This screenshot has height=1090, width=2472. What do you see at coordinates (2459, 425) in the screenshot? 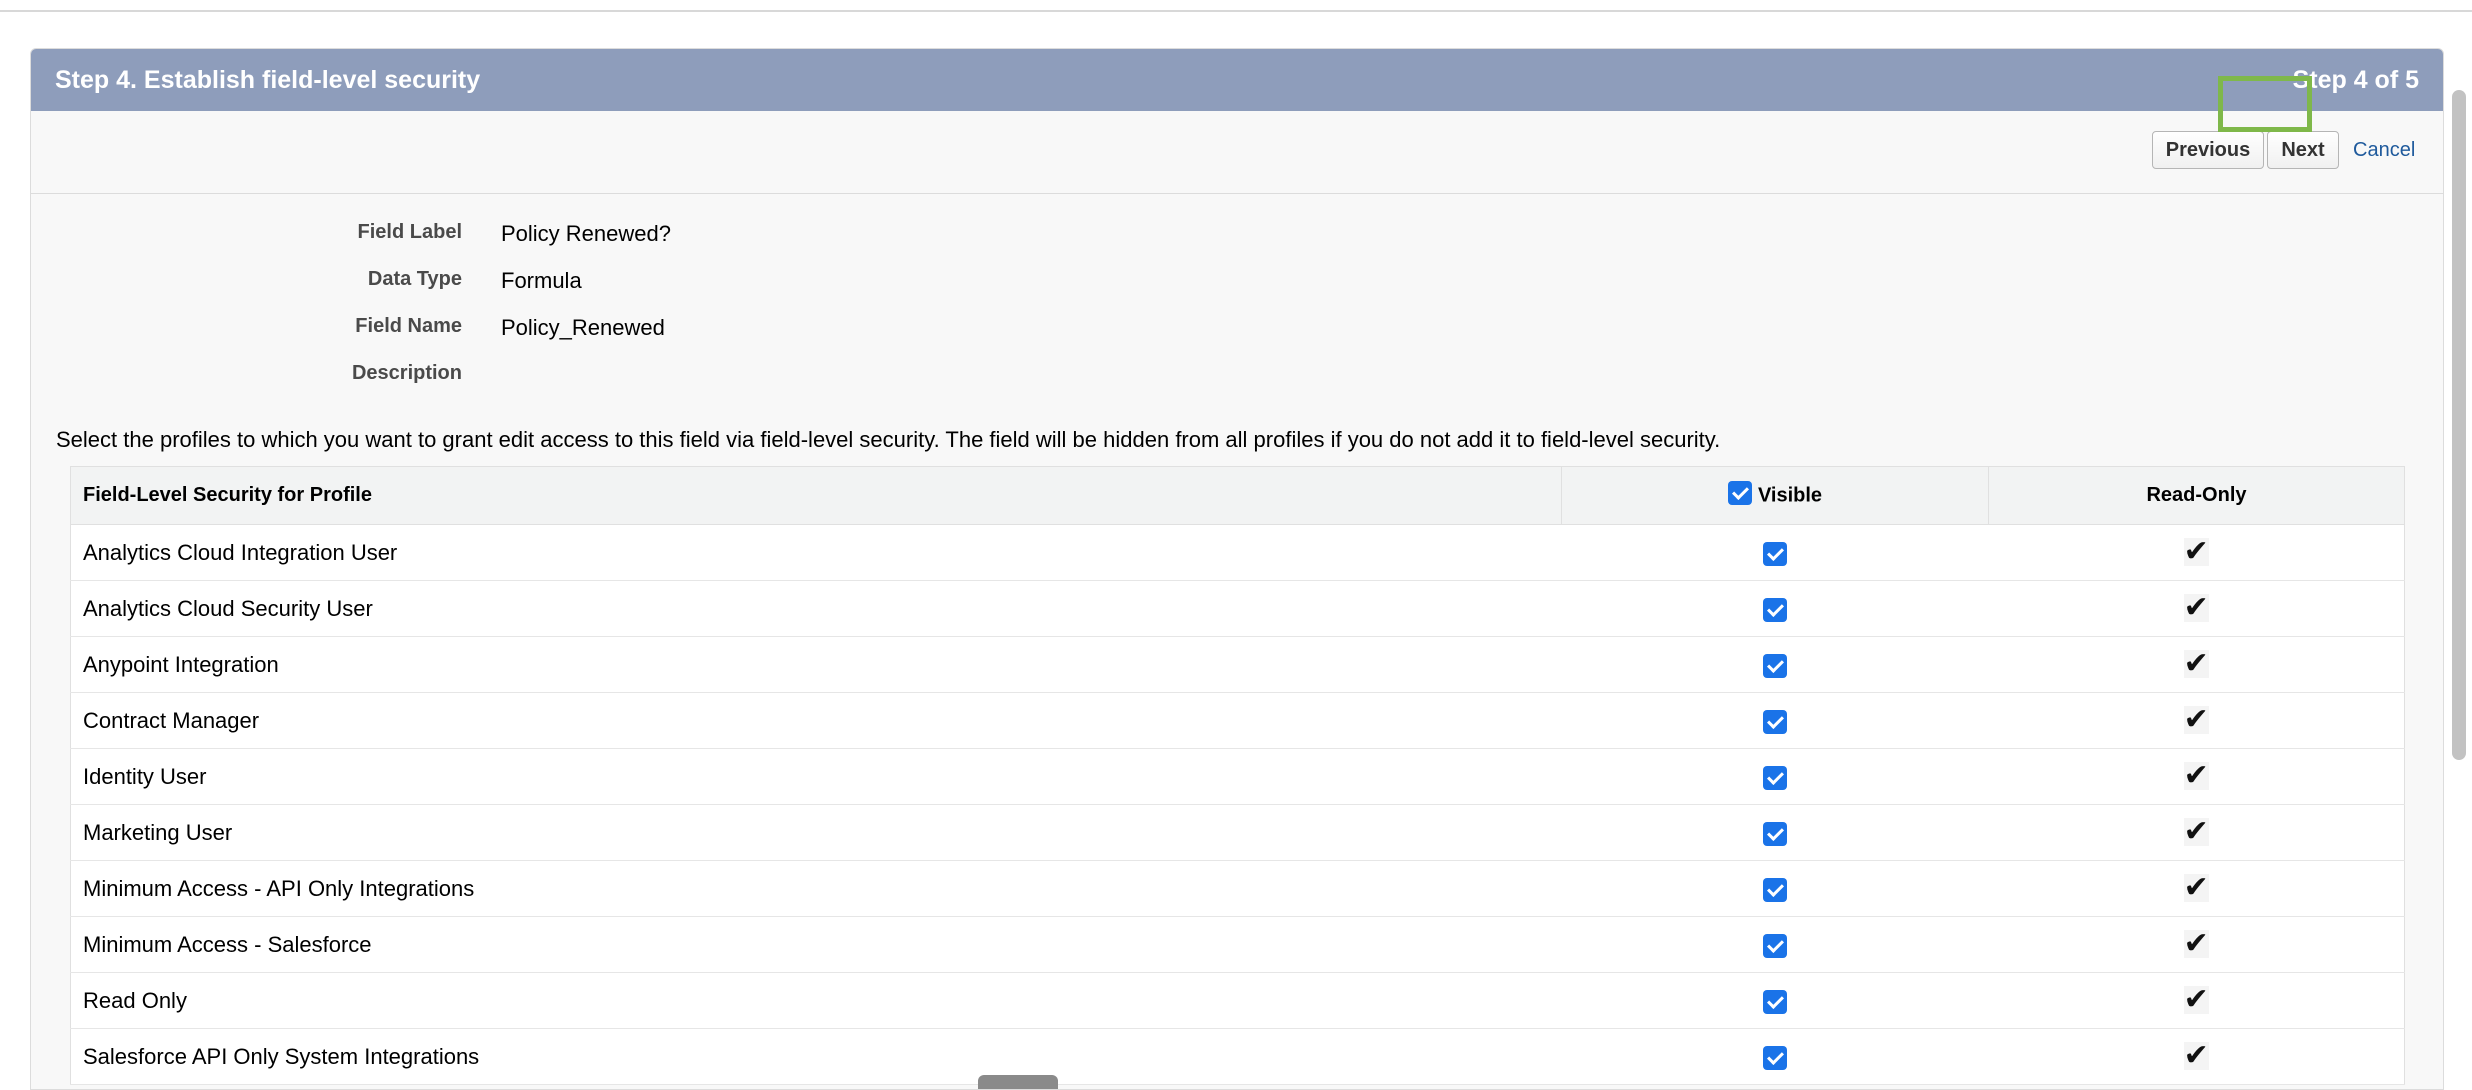
I see `vertical-scrollbar` at bounding box center [2459, 425].